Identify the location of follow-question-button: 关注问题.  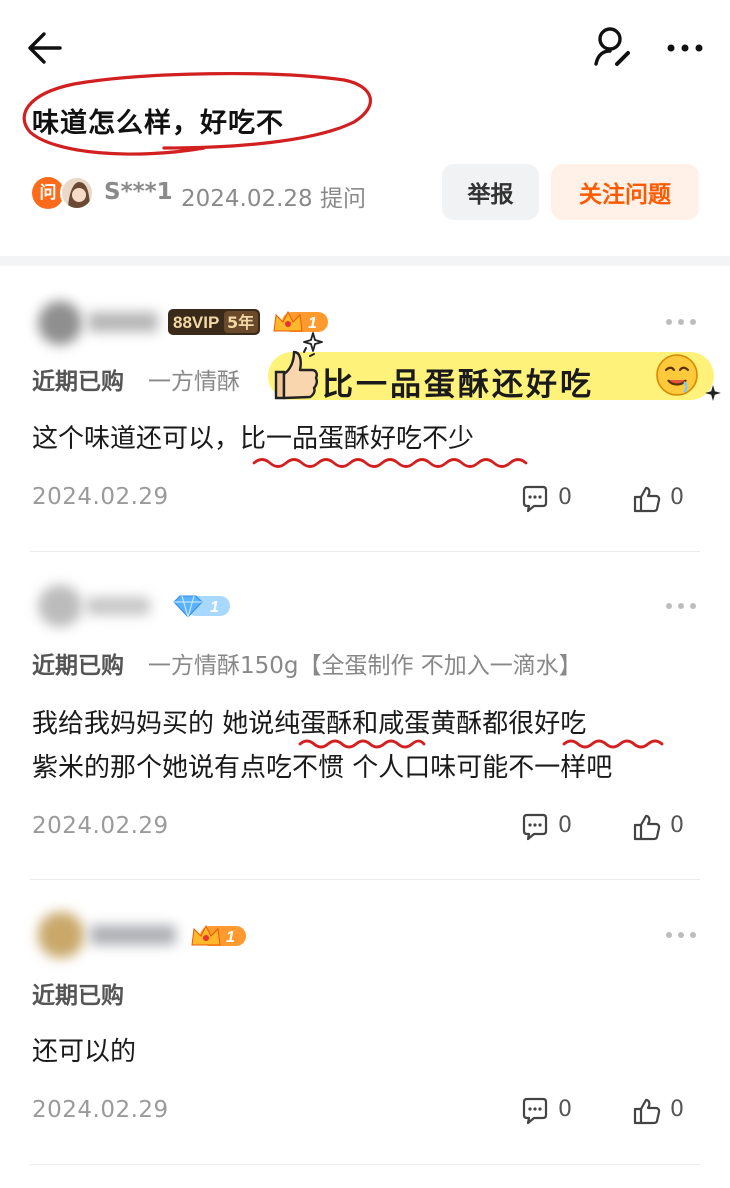
(625, 192).